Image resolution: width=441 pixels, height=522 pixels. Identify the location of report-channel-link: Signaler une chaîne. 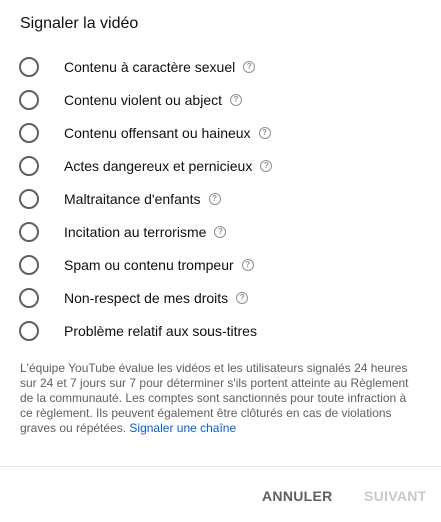
(182, 428).